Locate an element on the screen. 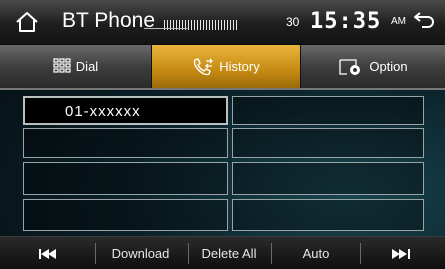  delete-all-button: Delete All is located at coordinates (229, 253).